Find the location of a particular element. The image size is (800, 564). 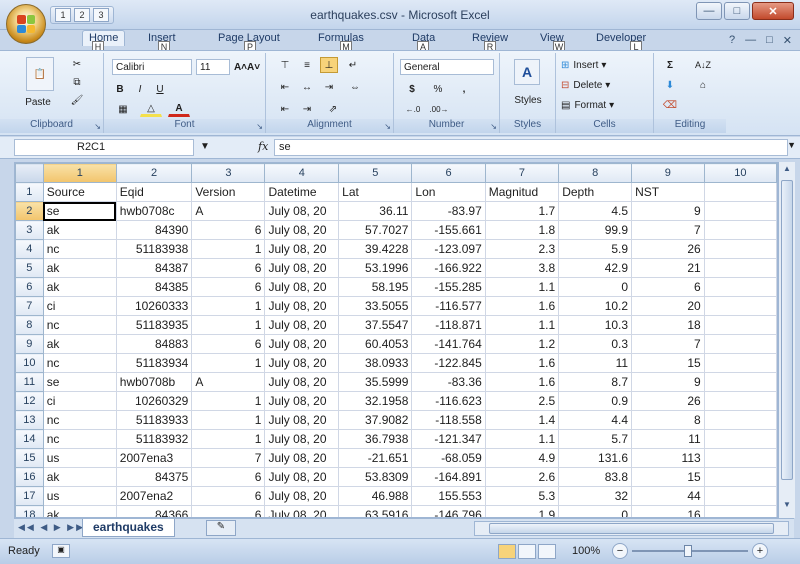

cell: -141.764 is located at coordinates (448, 344).